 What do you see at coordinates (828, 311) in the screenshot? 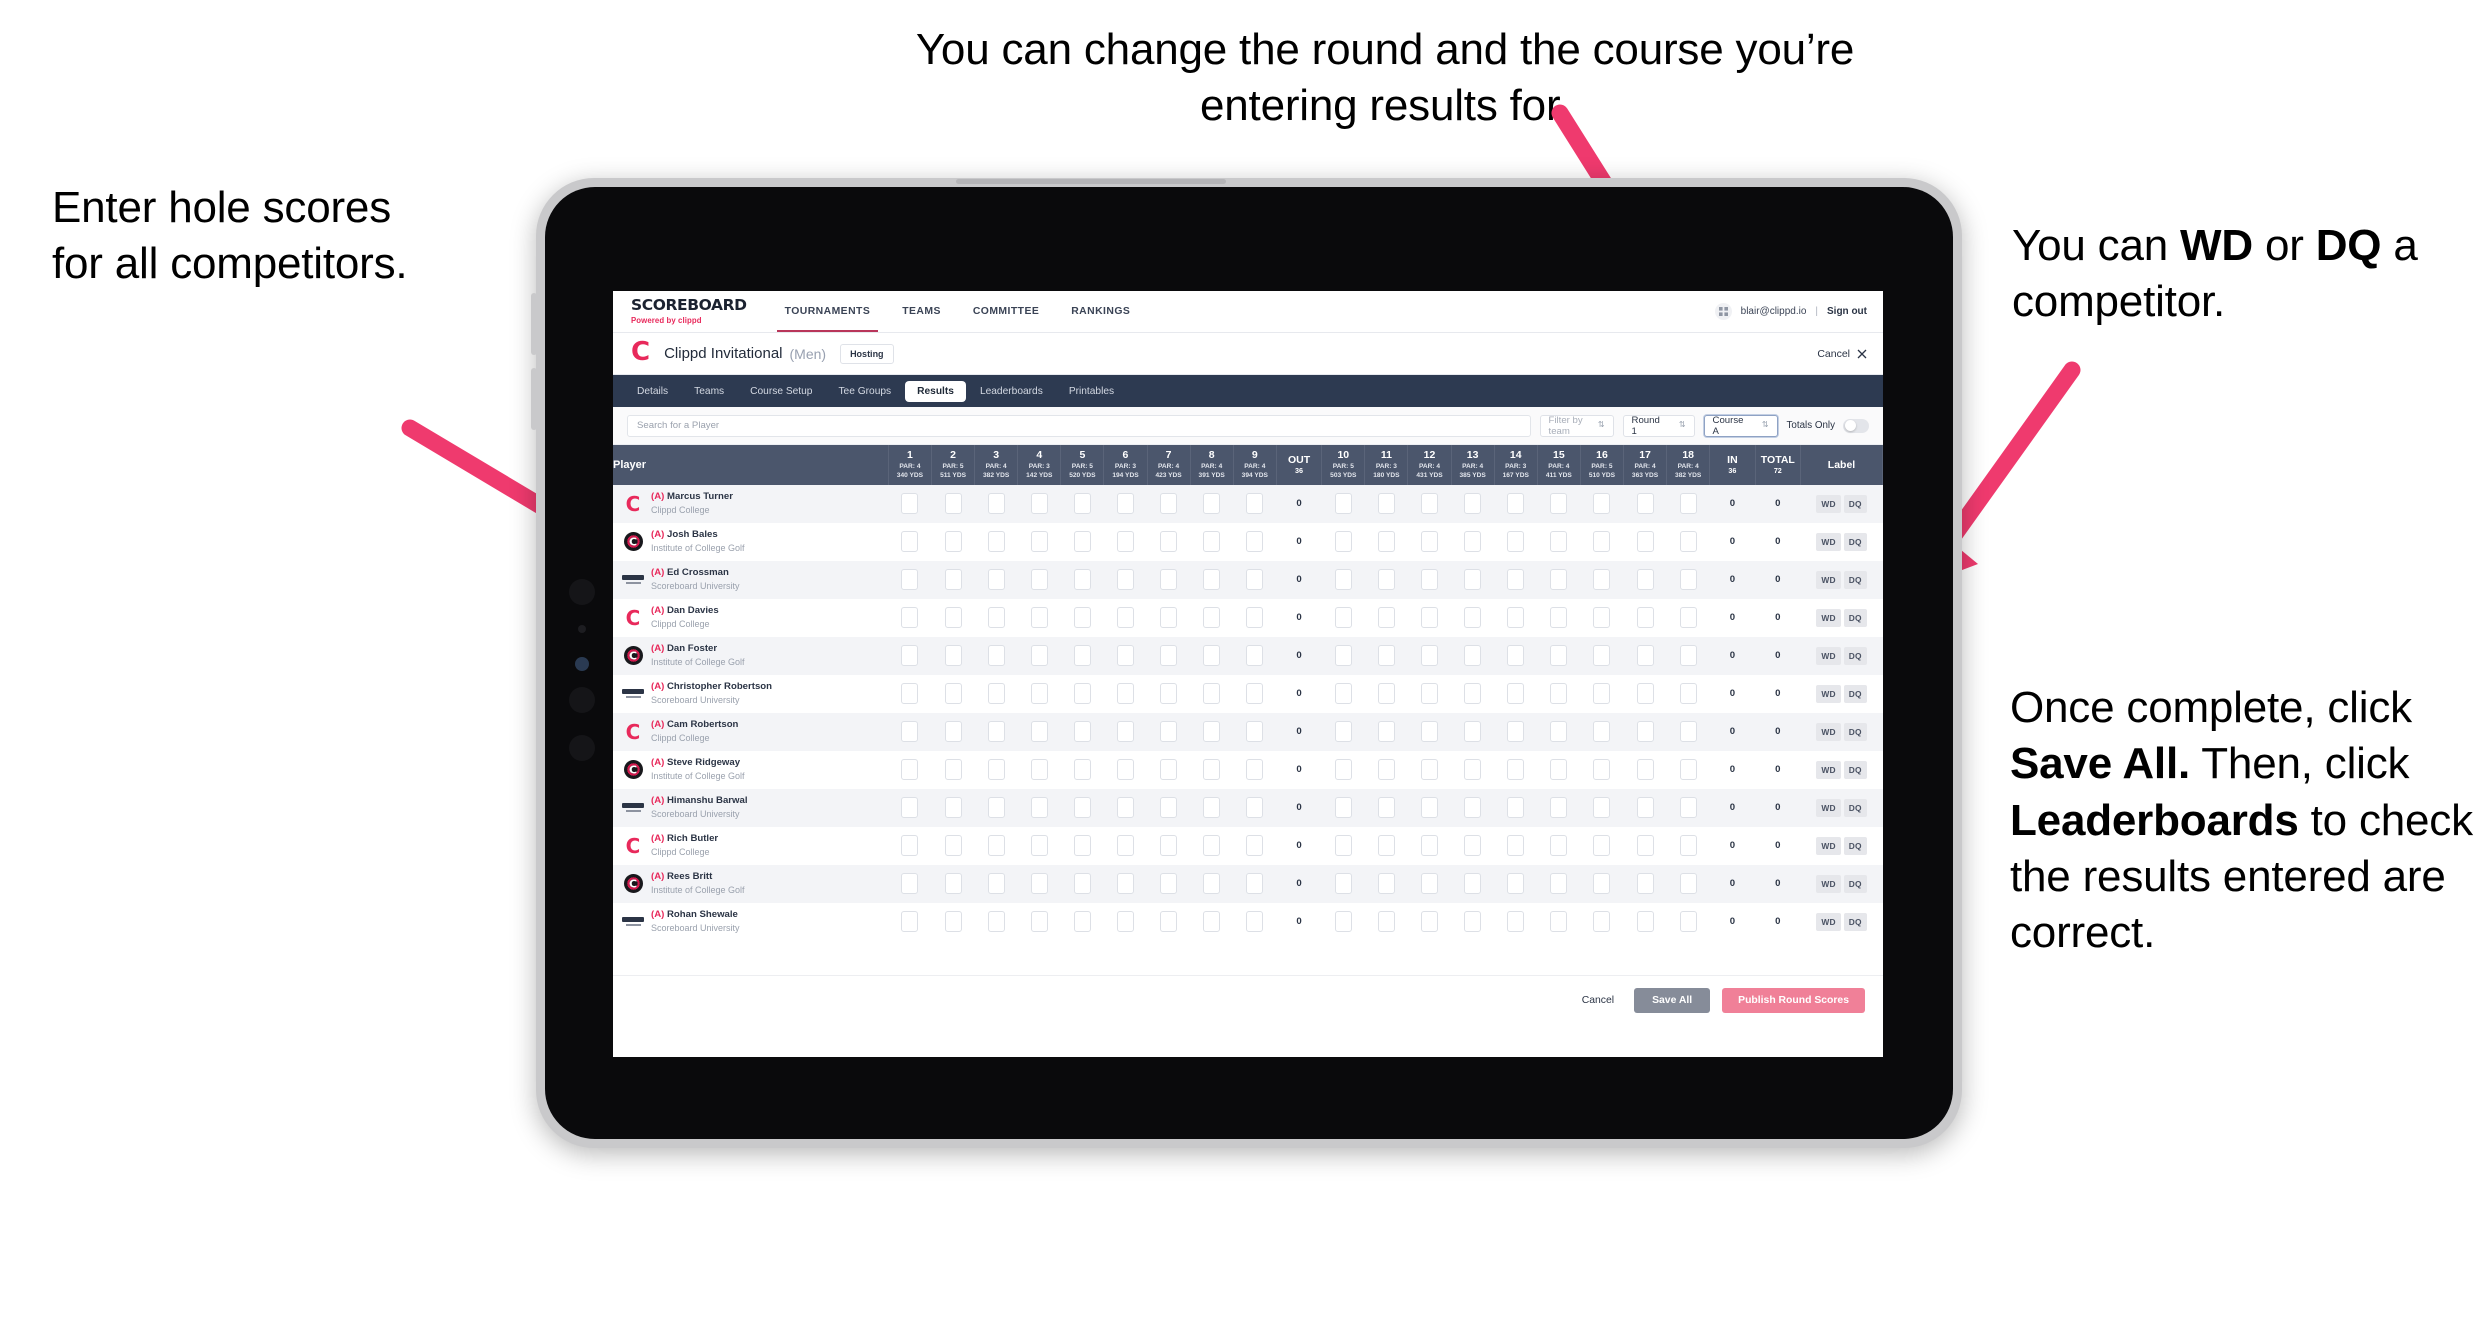
I see `nav-tournaments: TOURNAMENTS` at bounding box center [828, 311].